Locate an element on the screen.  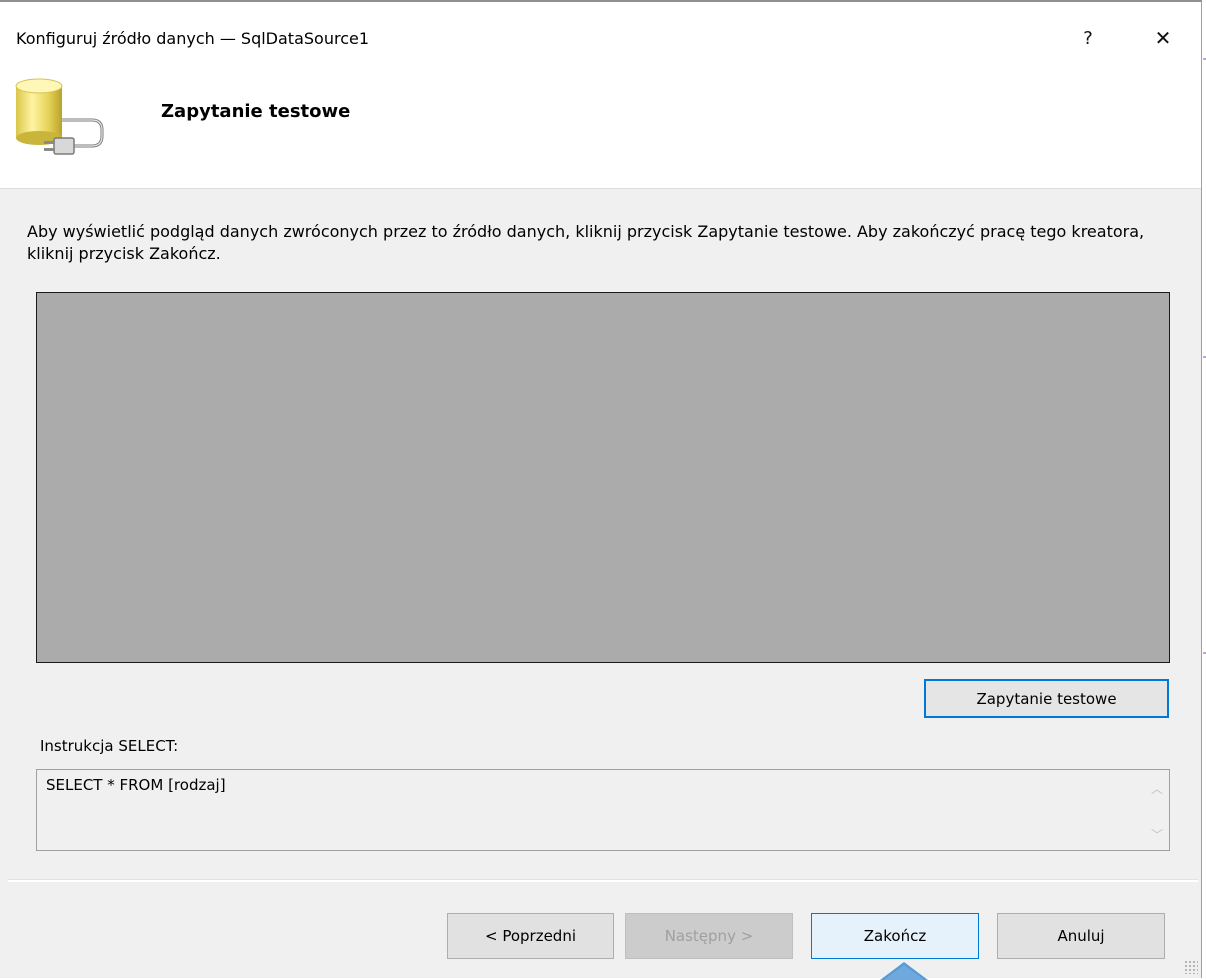
test-query-button: Zapytanie testowe is located at coordinates (1046, 698).